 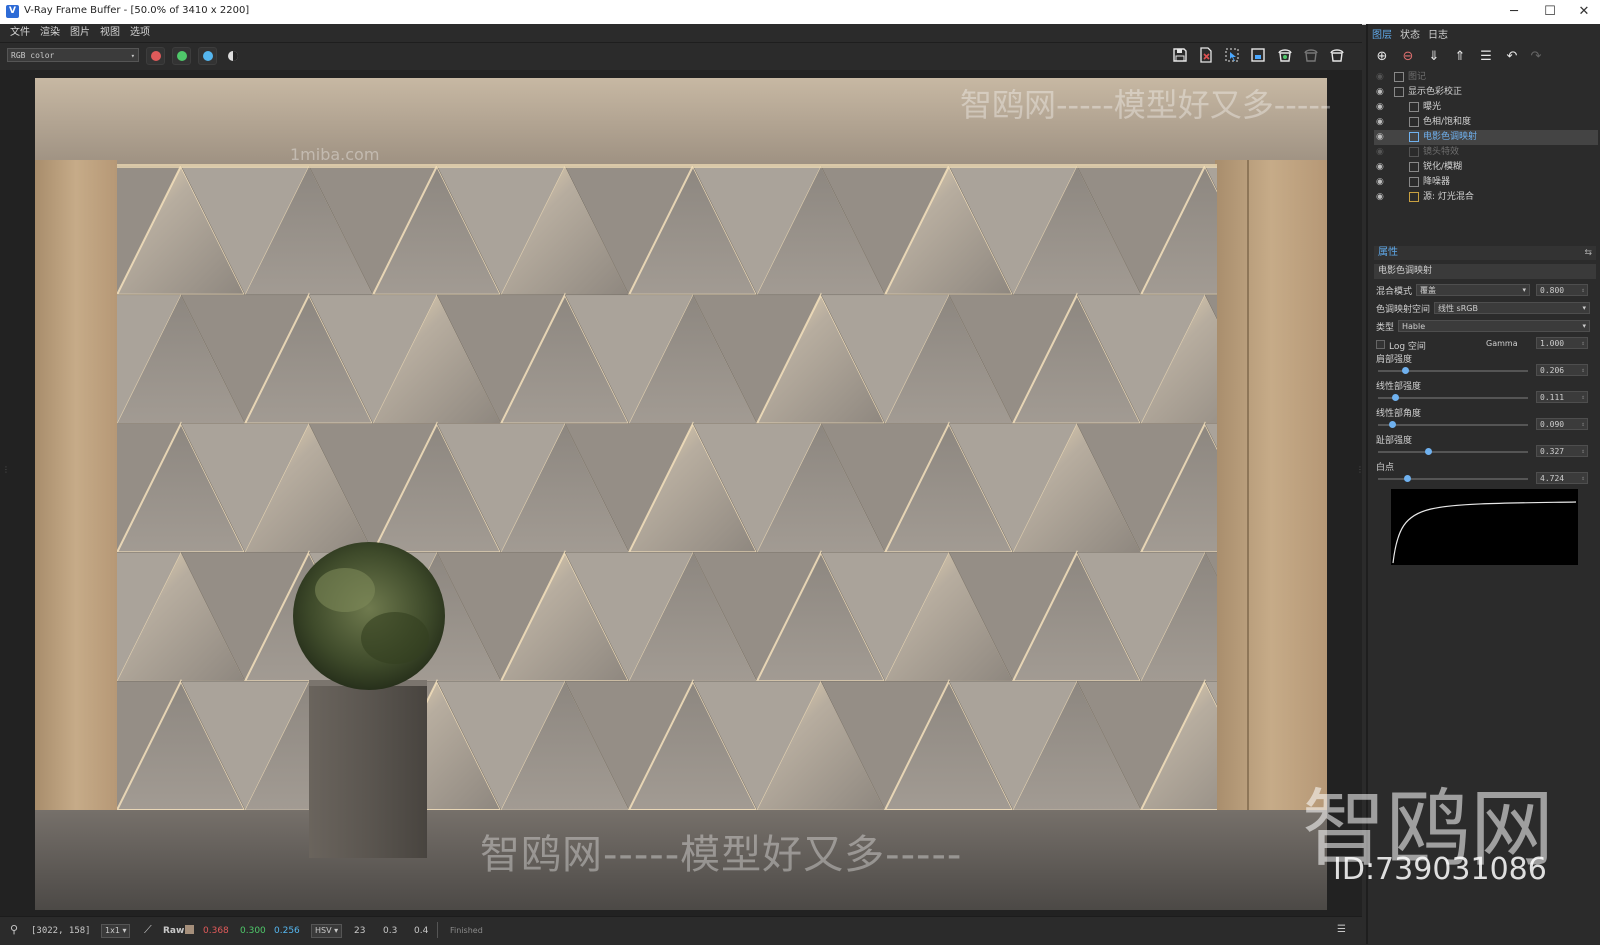 I want to click on clear-icon, so click(x=1206, y=57).